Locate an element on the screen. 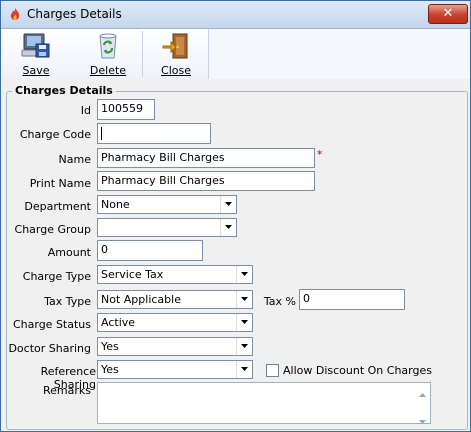  amount-field: 0 is located at coordinates (150, 250).